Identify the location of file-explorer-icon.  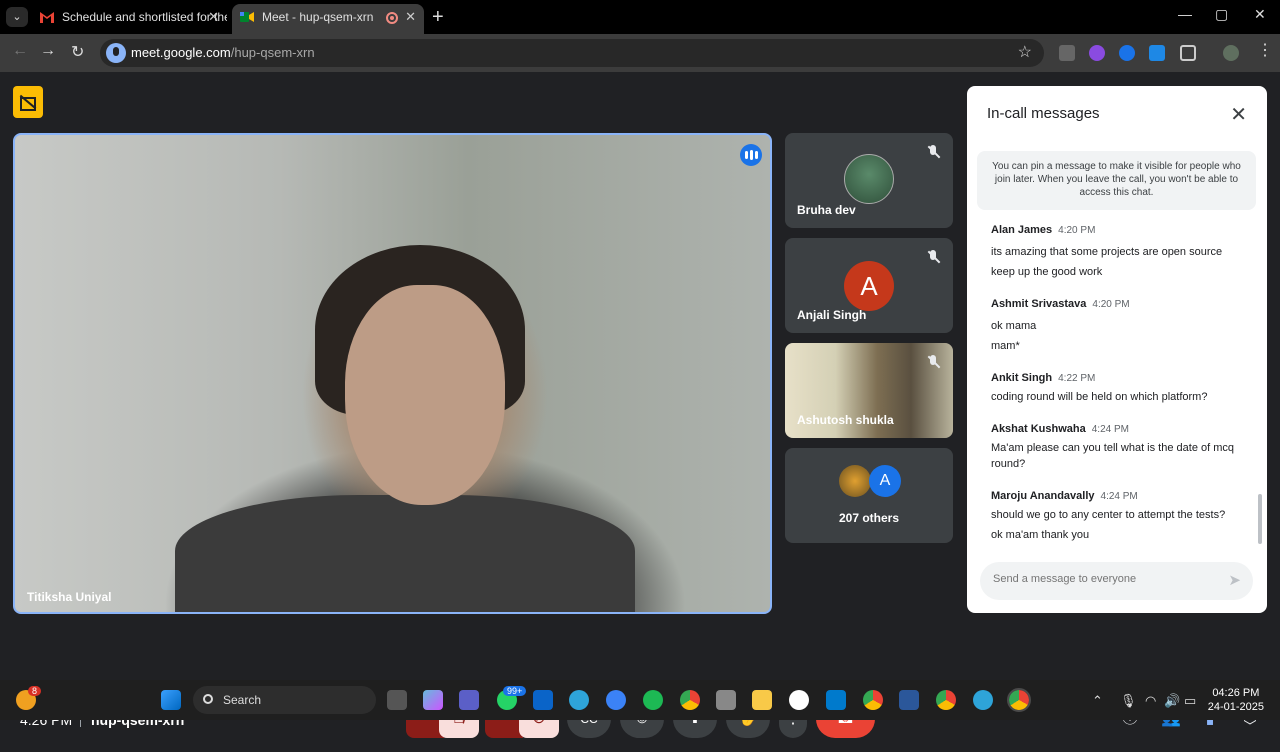
(762, 700).